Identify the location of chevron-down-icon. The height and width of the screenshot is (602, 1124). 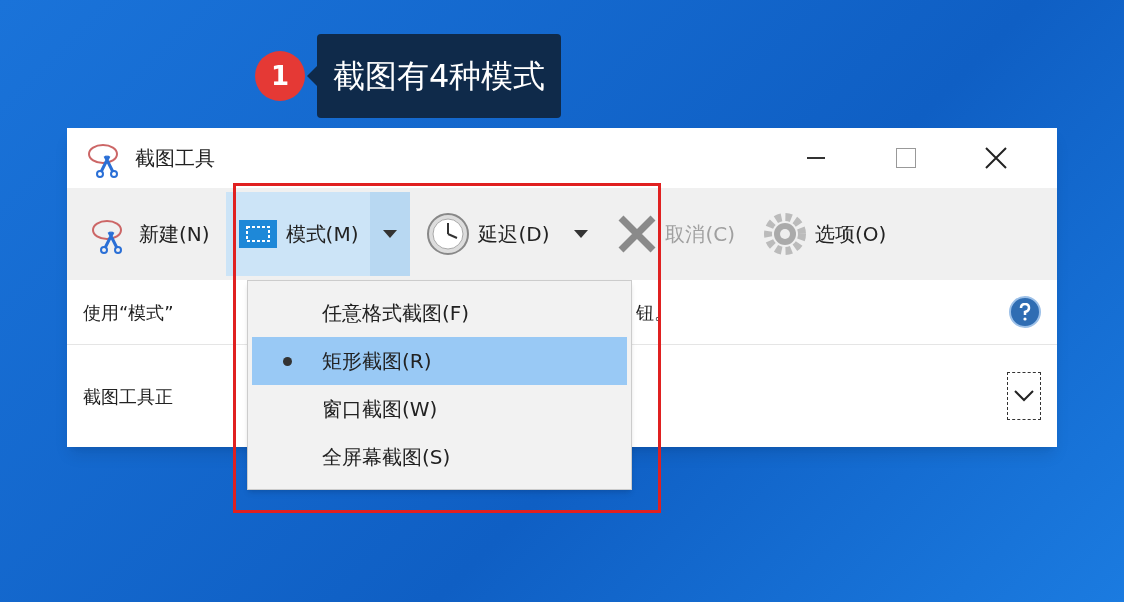
(1024, 396).